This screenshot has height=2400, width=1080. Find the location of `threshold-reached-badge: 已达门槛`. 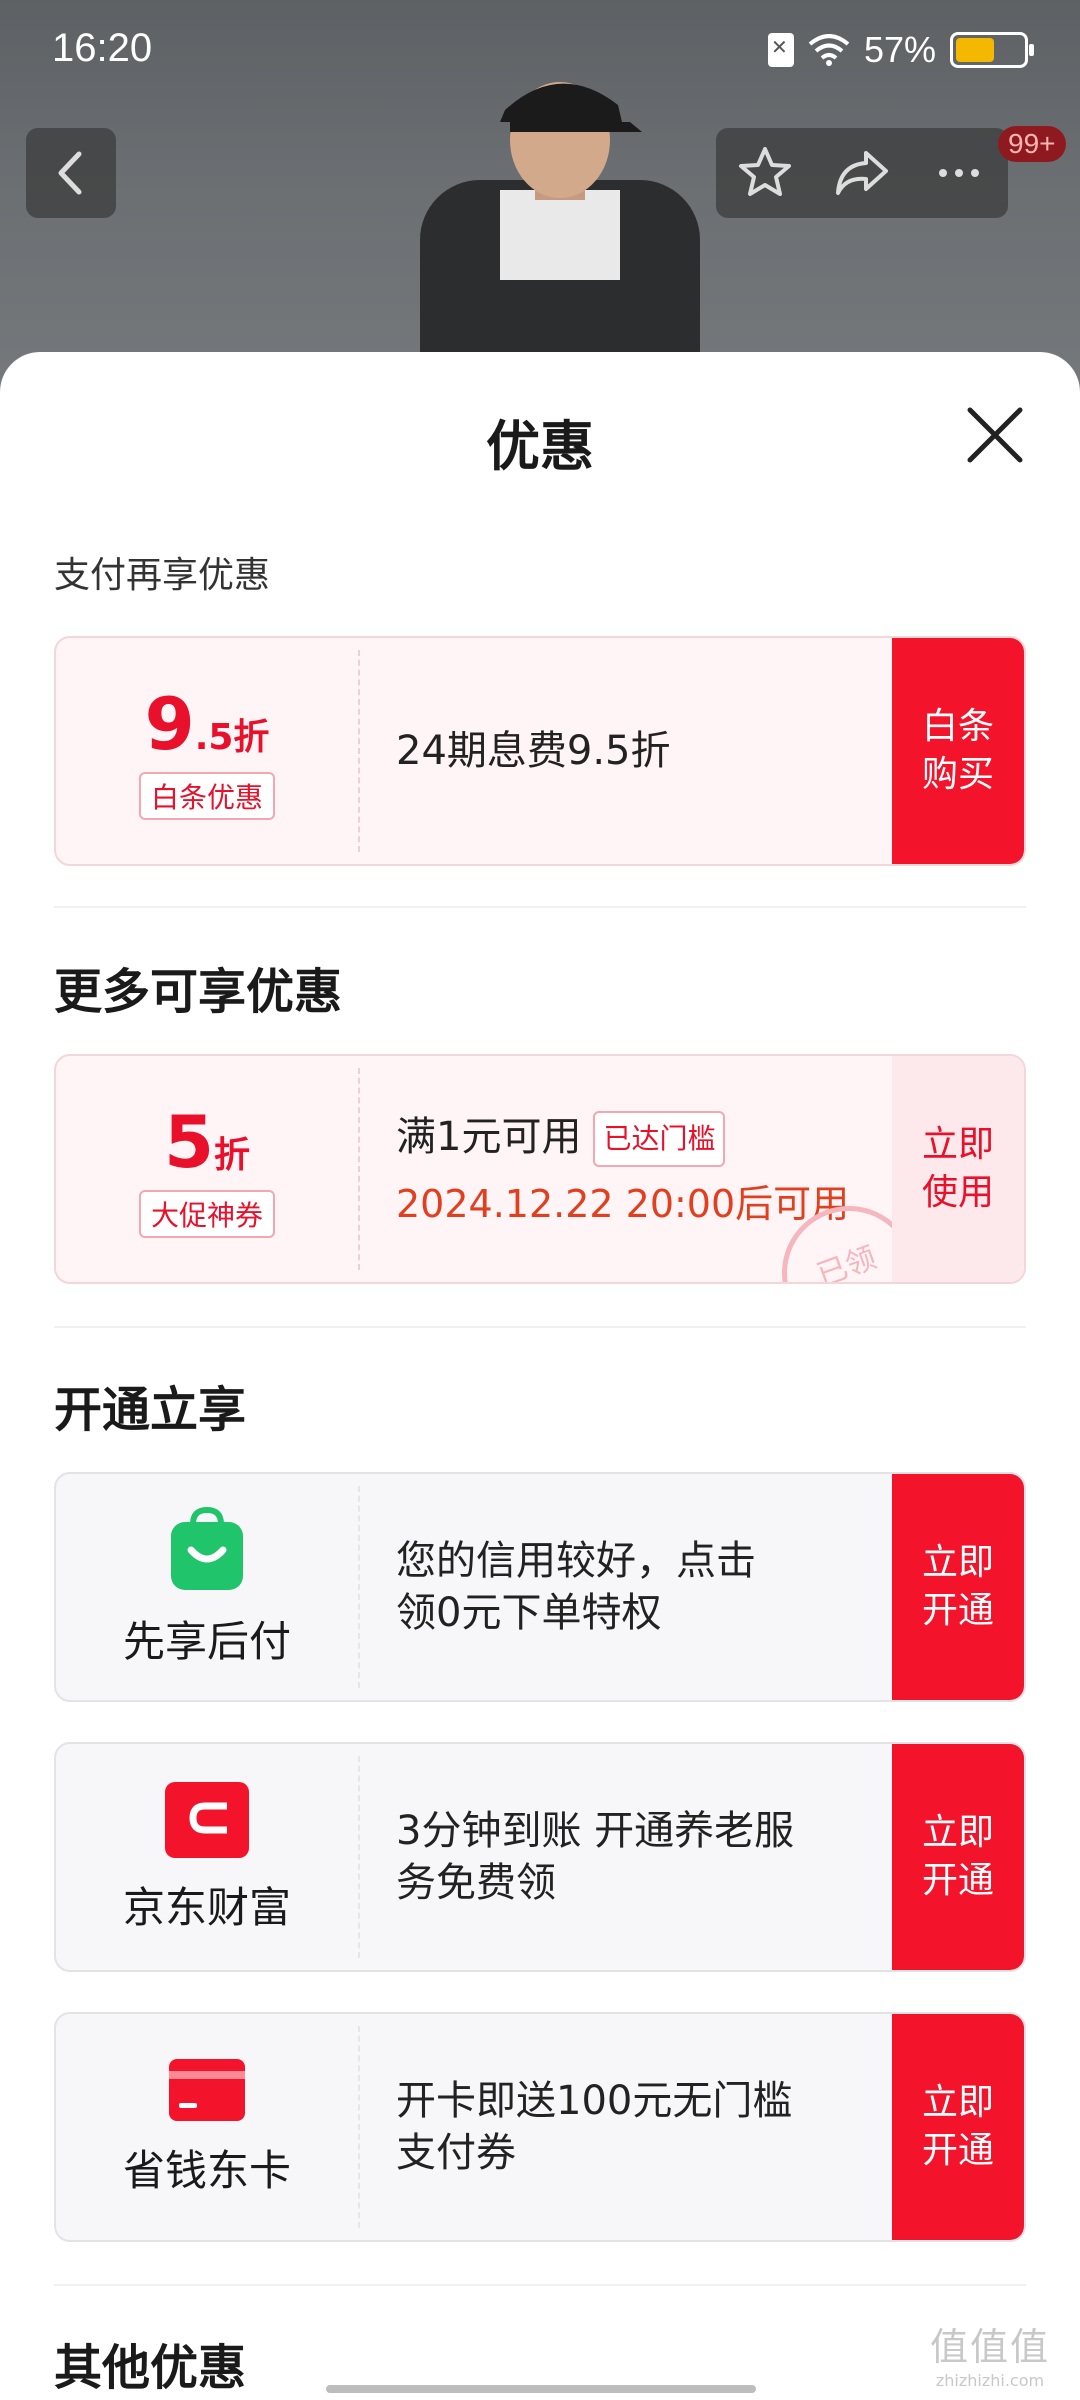

threshold-reached-badge: 已达门槛 is located at coordinates (659, 1138).